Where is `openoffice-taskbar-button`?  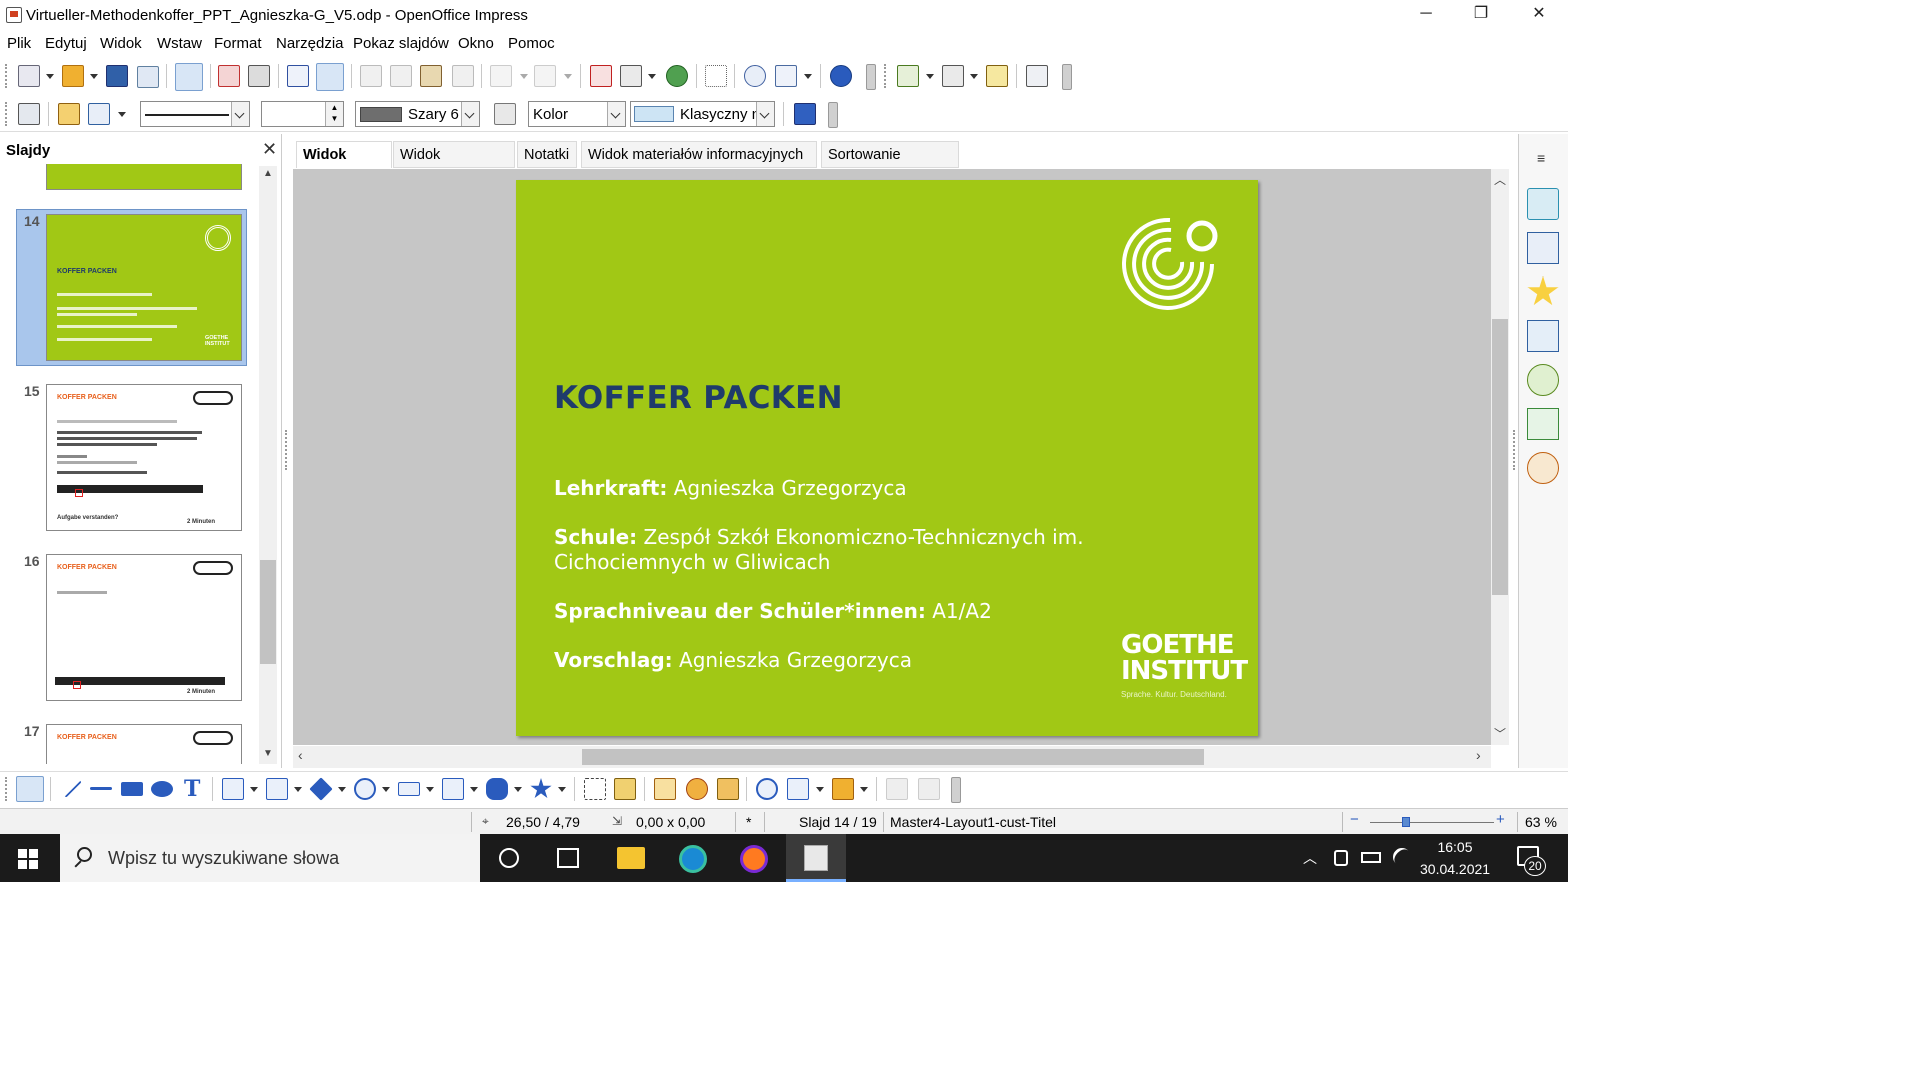
openoffice-taskbar-button is located at coordinates (816, 858).